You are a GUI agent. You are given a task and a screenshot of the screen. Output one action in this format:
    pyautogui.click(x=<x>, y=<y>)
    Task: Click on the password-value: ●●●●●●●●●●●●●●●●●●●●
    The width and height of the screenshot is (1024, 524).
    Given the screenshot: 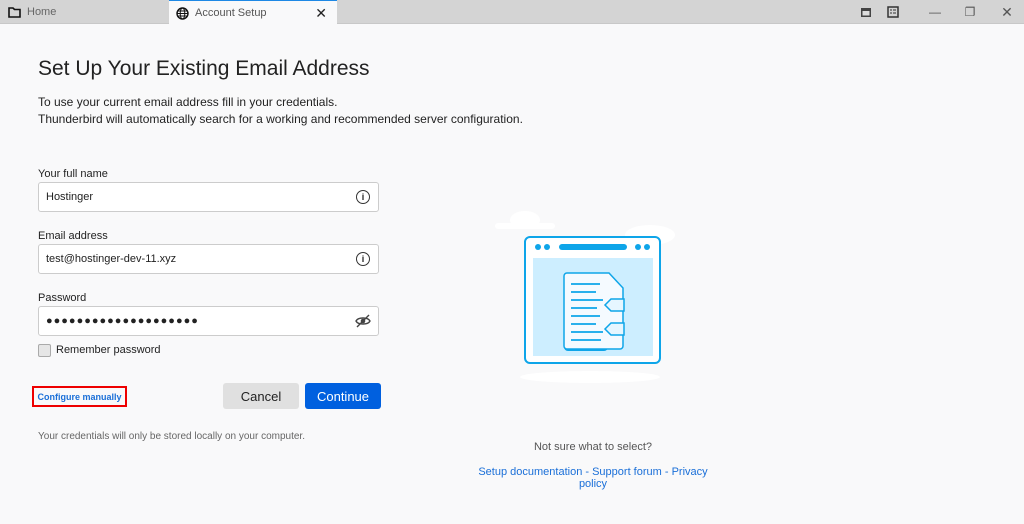 What is the action you would take?
    pyautogui.click(x=122, y=321)
    